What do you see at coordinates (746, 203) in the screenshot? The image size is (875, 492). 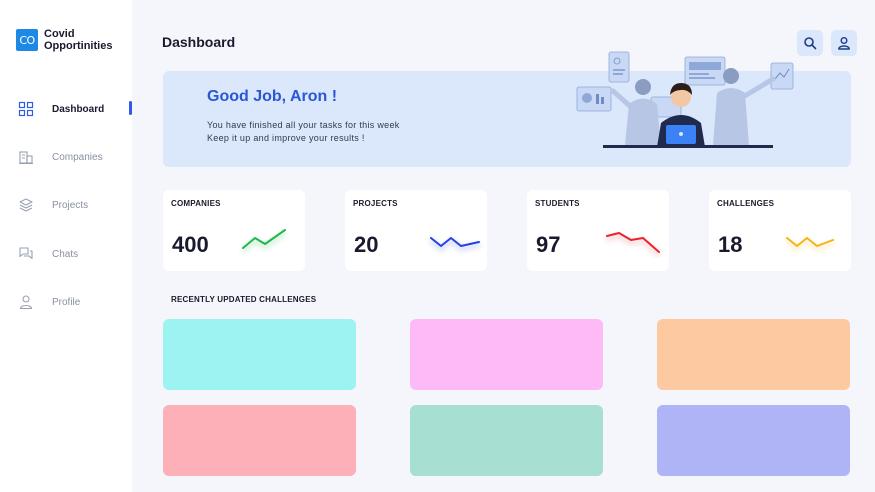 I see `stat-label: CHALLENGES` at bounding box center [746, 203].